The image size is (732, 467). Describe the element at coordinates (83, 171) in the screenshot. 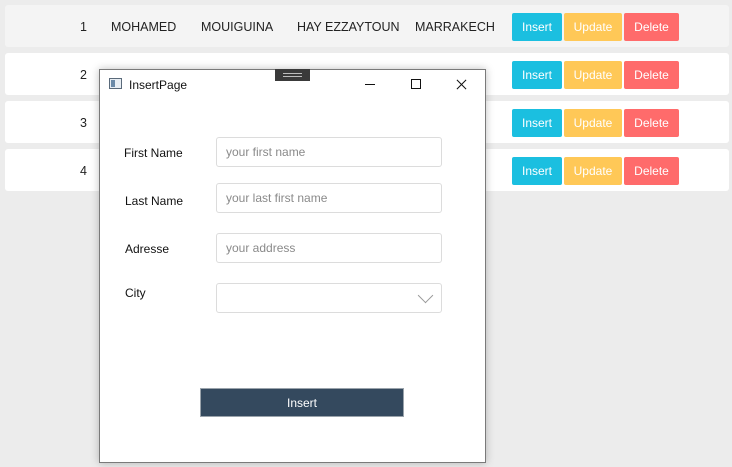

I see `row-id: 4` at that location.